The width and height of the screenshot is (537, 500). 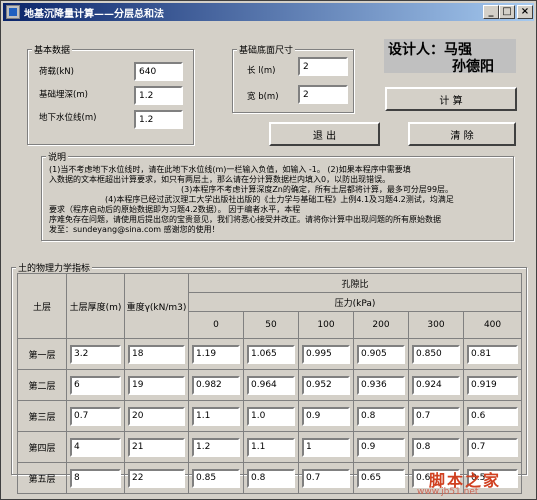 What do you see at coordinates (13, 12) in the screenshot?
I see `app-icon` at bounding box center [13, 12].